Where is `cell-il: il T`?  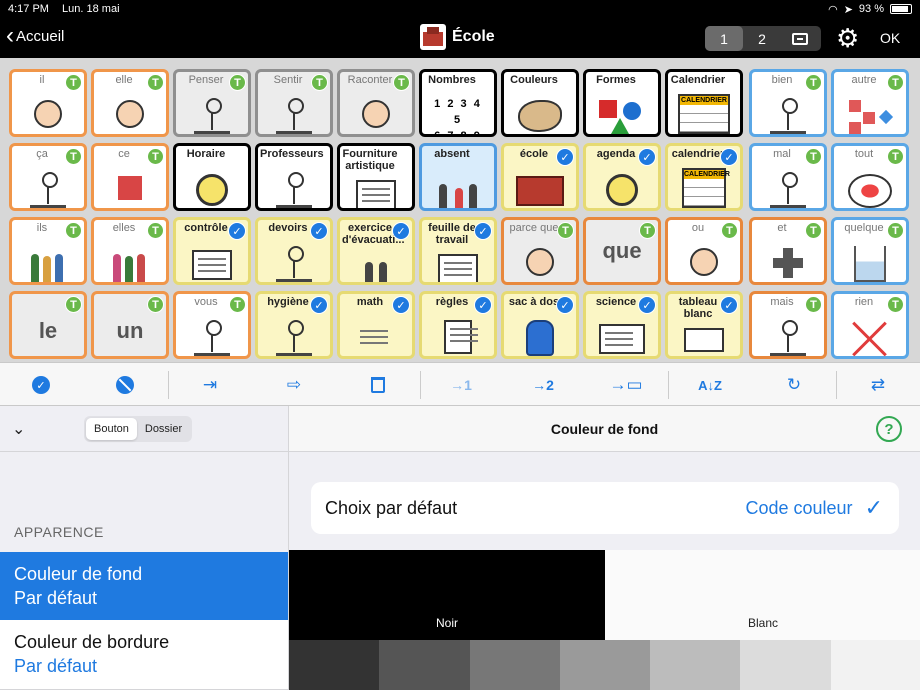
cell-il: il T is located at coordinates (48, 103).